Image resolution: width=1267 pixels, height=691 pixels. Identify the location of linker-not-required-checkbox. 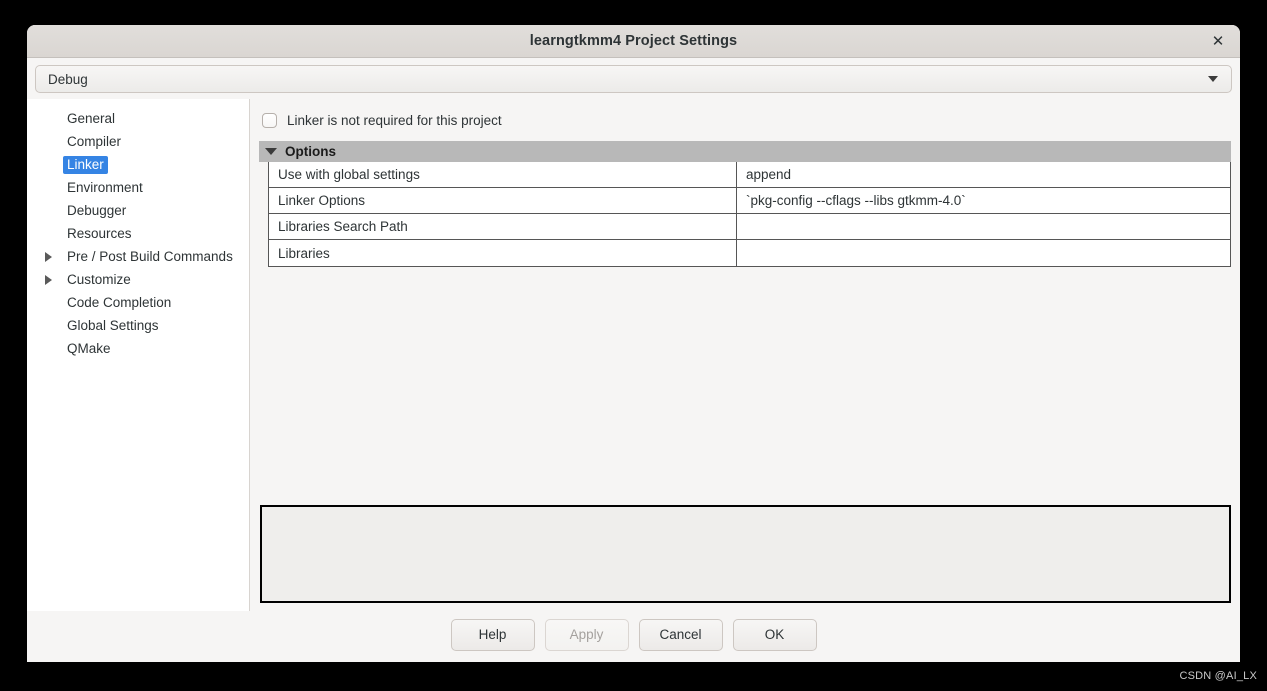
(269, 120).